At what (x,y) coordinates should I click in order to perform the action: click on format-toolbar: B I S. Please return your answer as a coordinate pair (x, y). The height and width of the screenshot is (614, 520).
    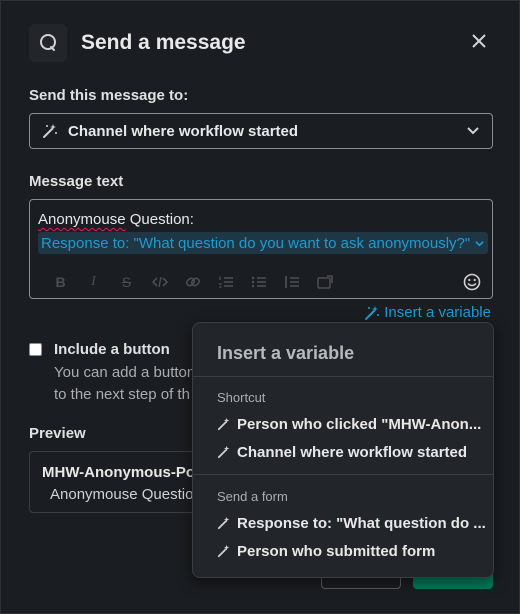
    Looking at the image, I should click on (192, 282).